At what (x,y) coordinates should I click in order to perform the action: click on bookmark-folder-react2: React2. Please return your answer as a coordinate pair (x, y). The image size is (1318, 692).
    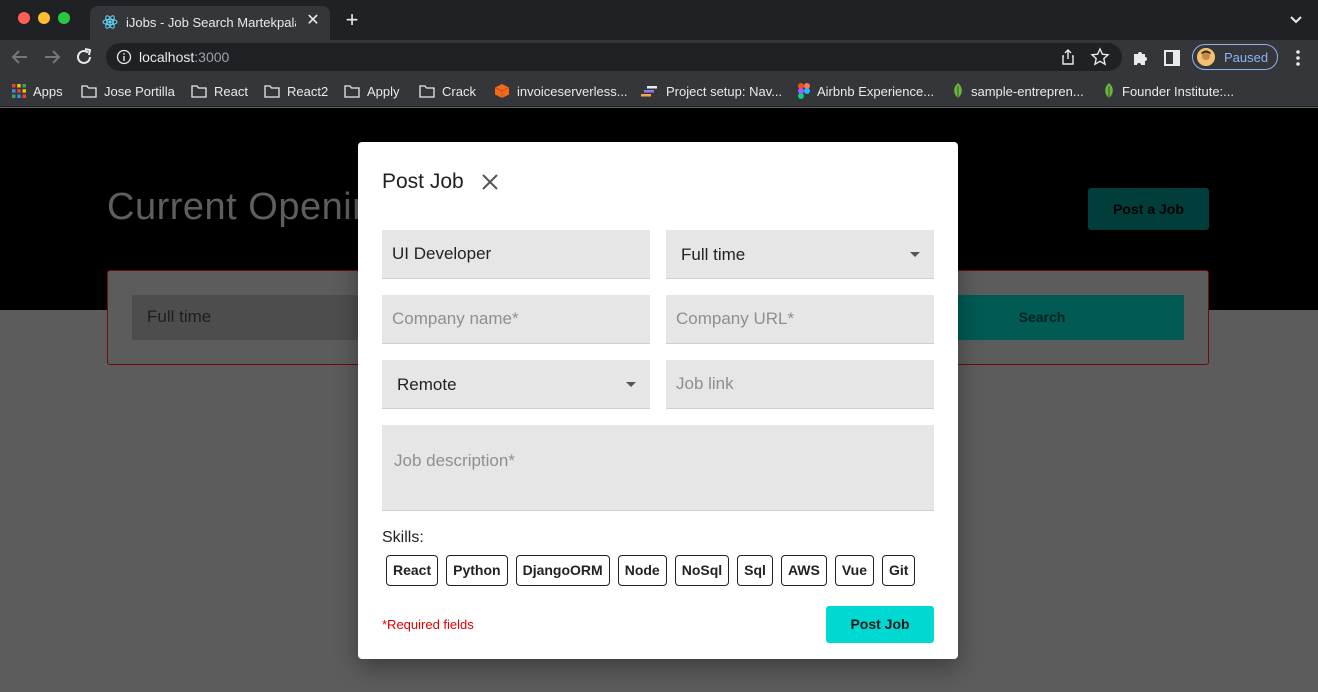
    Looking at the image, I should click on (296, 91).